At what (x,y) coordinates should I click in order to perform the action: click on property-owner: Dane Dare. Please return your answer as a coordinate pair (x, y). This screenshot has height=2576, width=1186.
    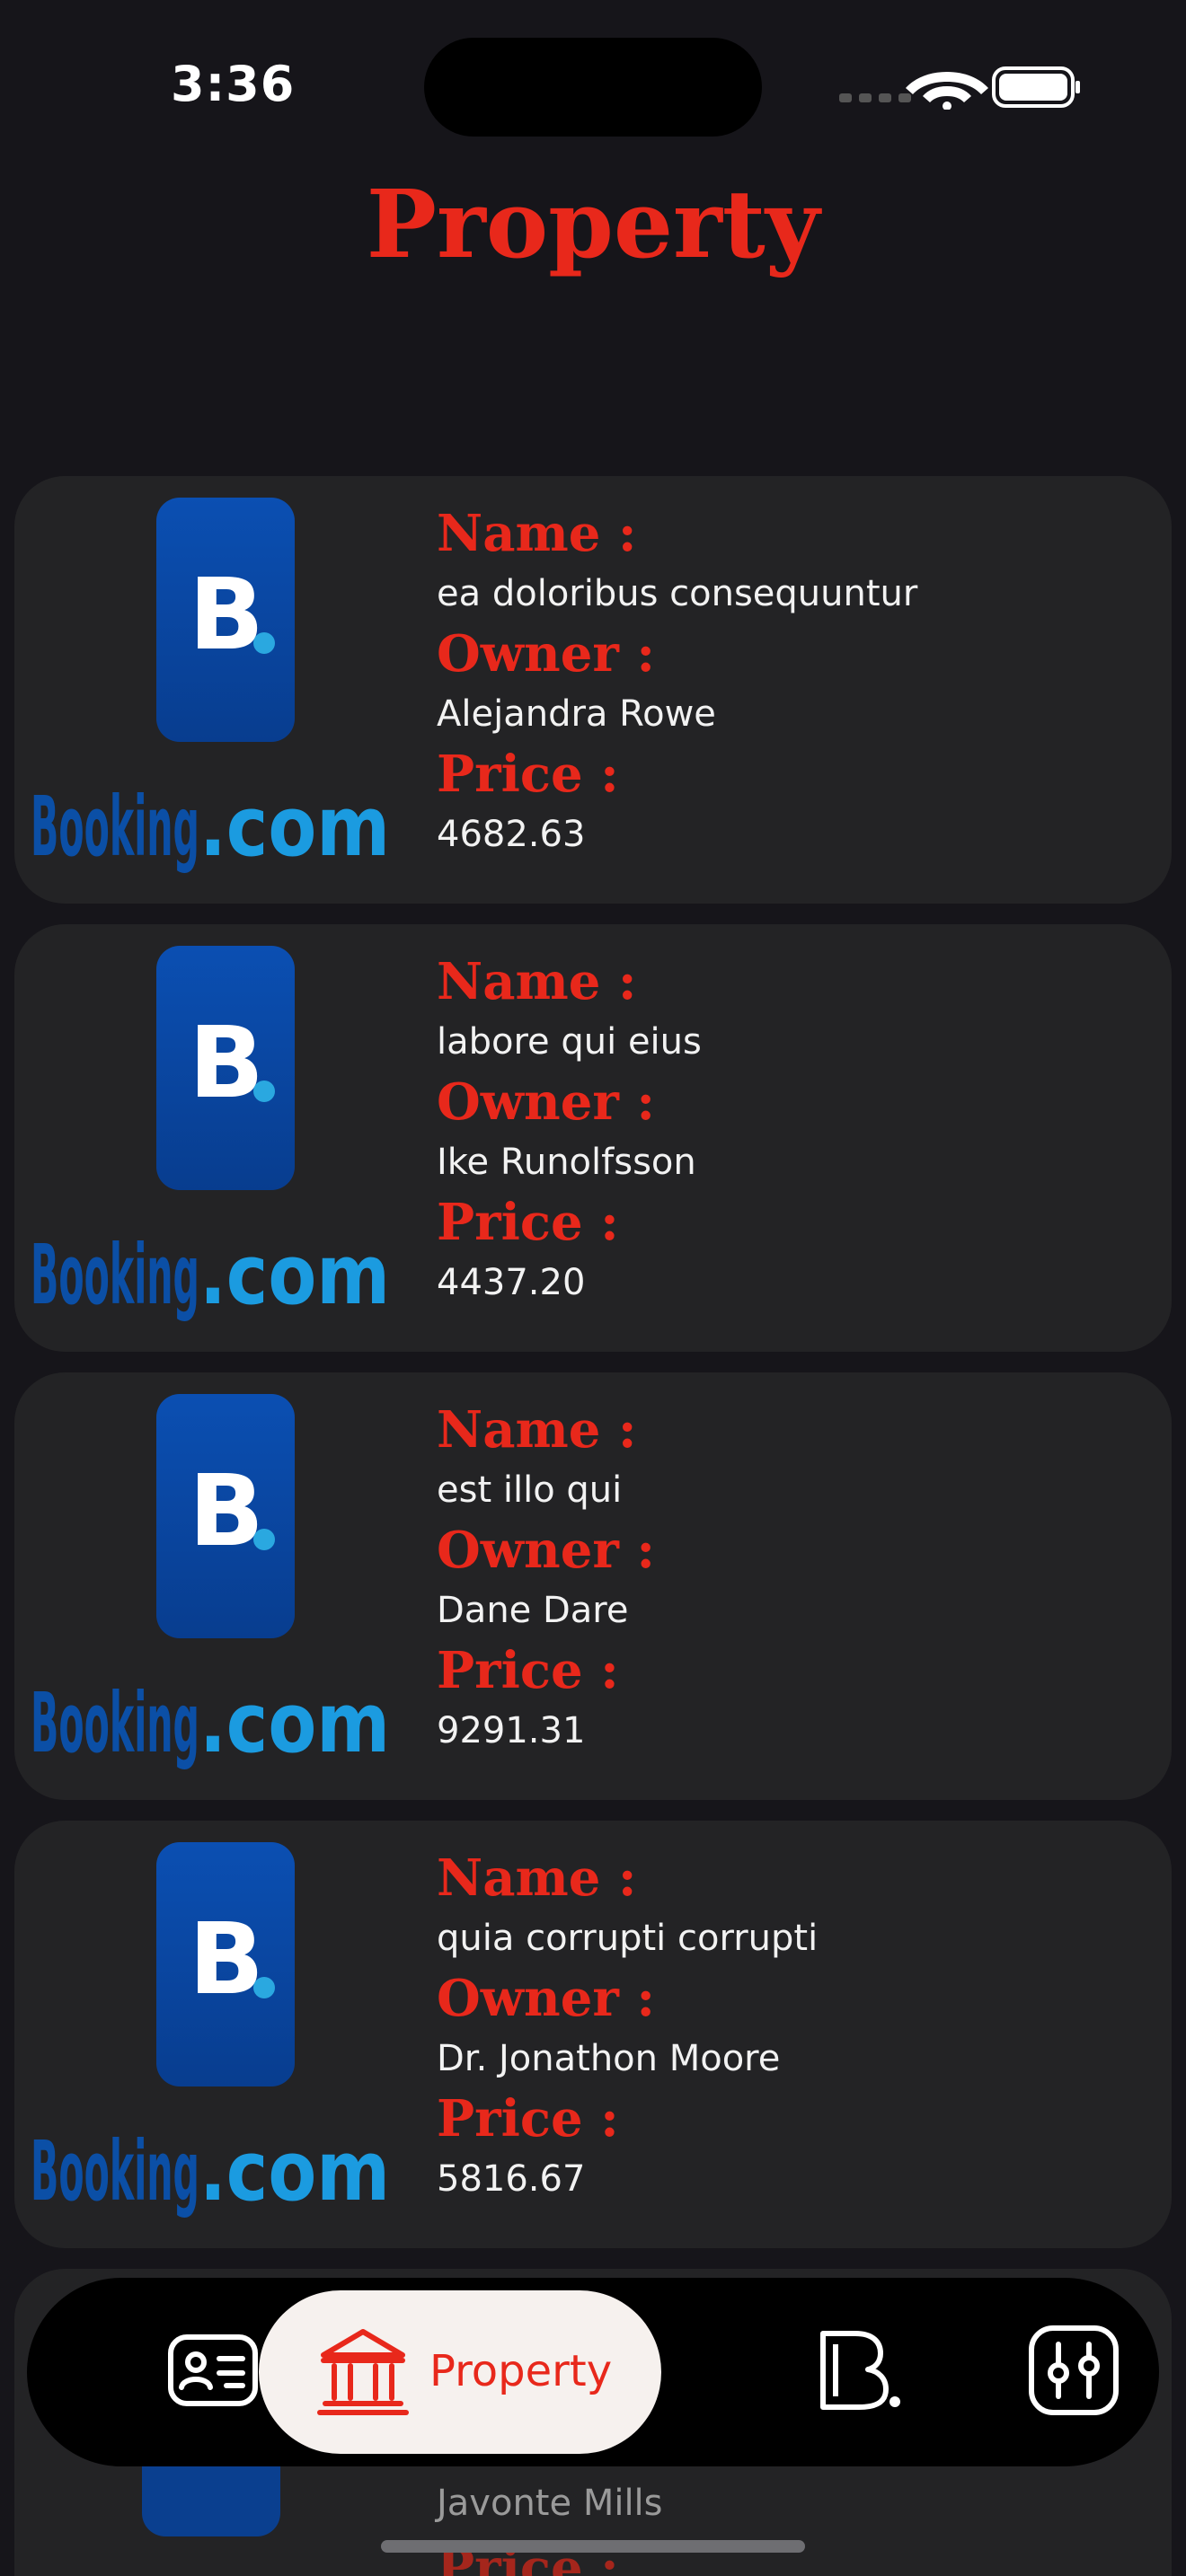
    Looking at the image, I should click on (533, 1610).